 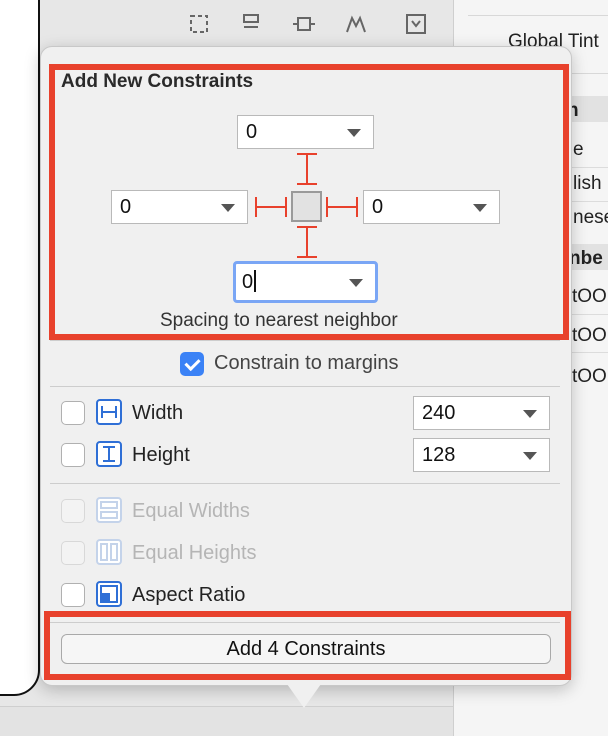 I want to click on equal-heights-checkbox, so click(x=73, y=553).